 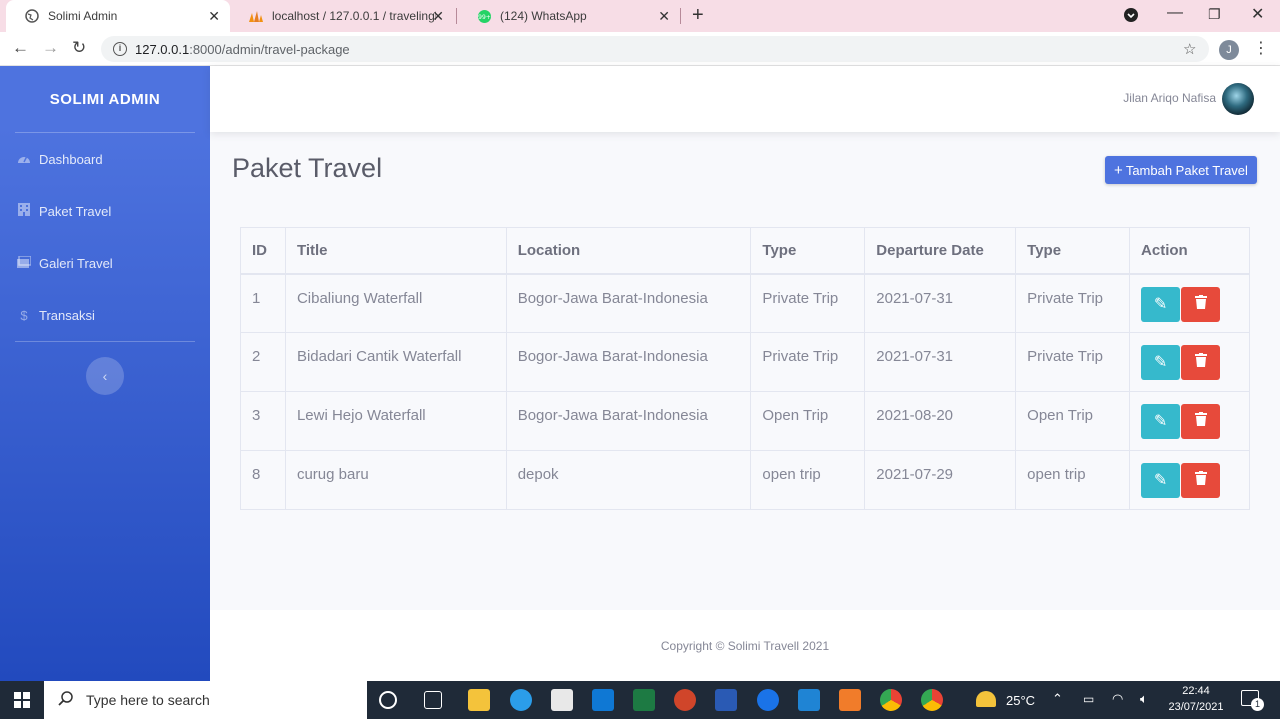 What do you see at coordinates (1020, 700) in the screenshot?
I see `temperature: 25°C` at bounding box center [1020, 700].